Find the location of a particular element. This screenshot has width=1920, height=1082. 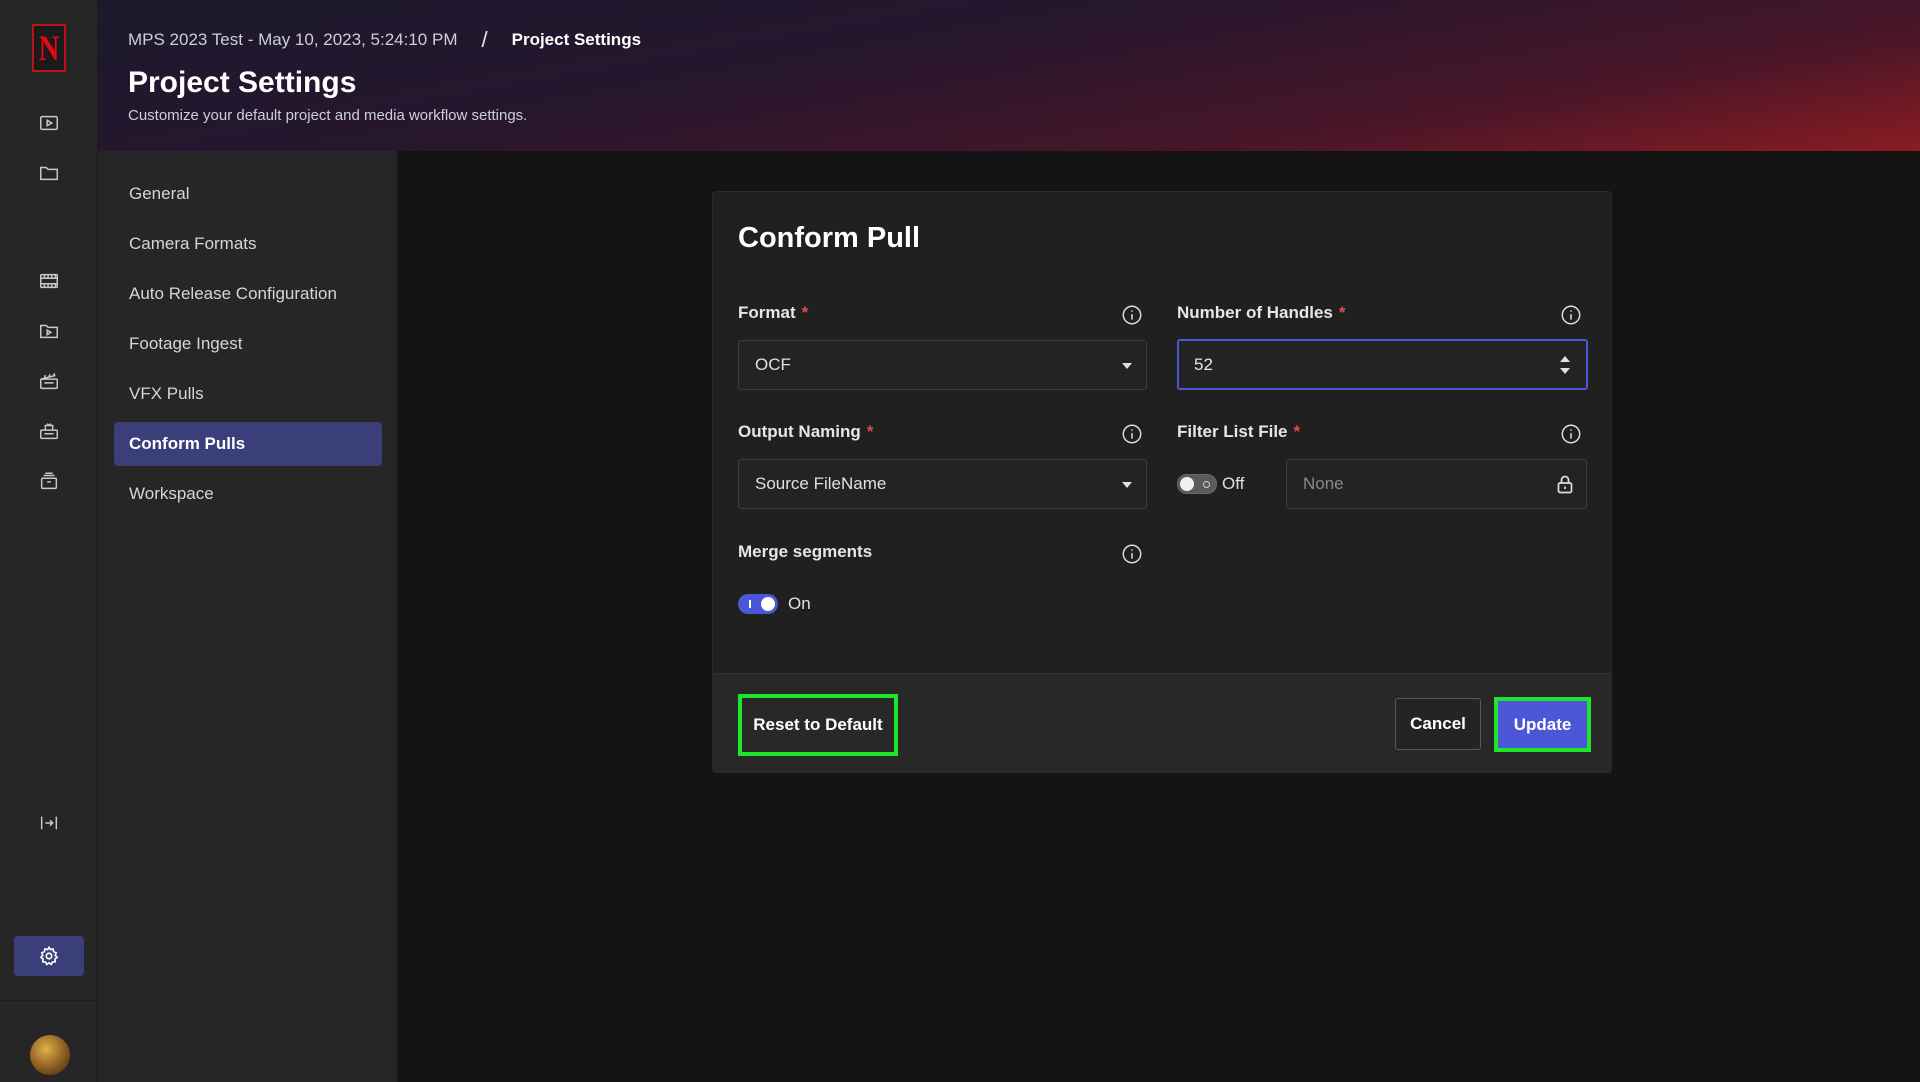

collapse-expand-icon is located at coordinates (49, 823).